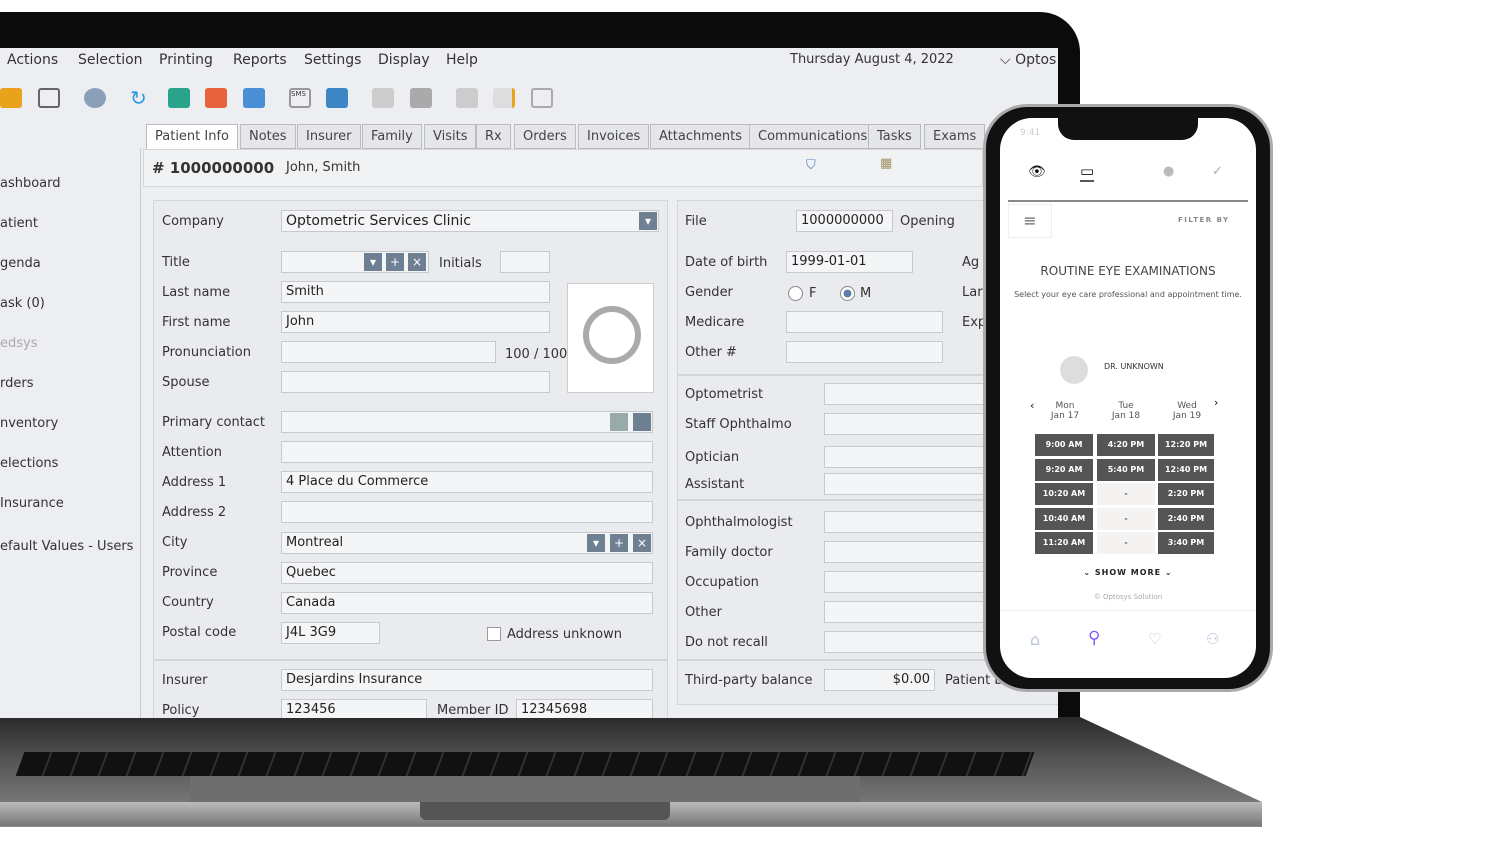 Image resolution: width=1500 pixels, height=860 pixels. What do you see at coordinates (1064, 494) in the screenshot?
I see `time-slot: 10:20 AM` at bounding box center [1064, 494].